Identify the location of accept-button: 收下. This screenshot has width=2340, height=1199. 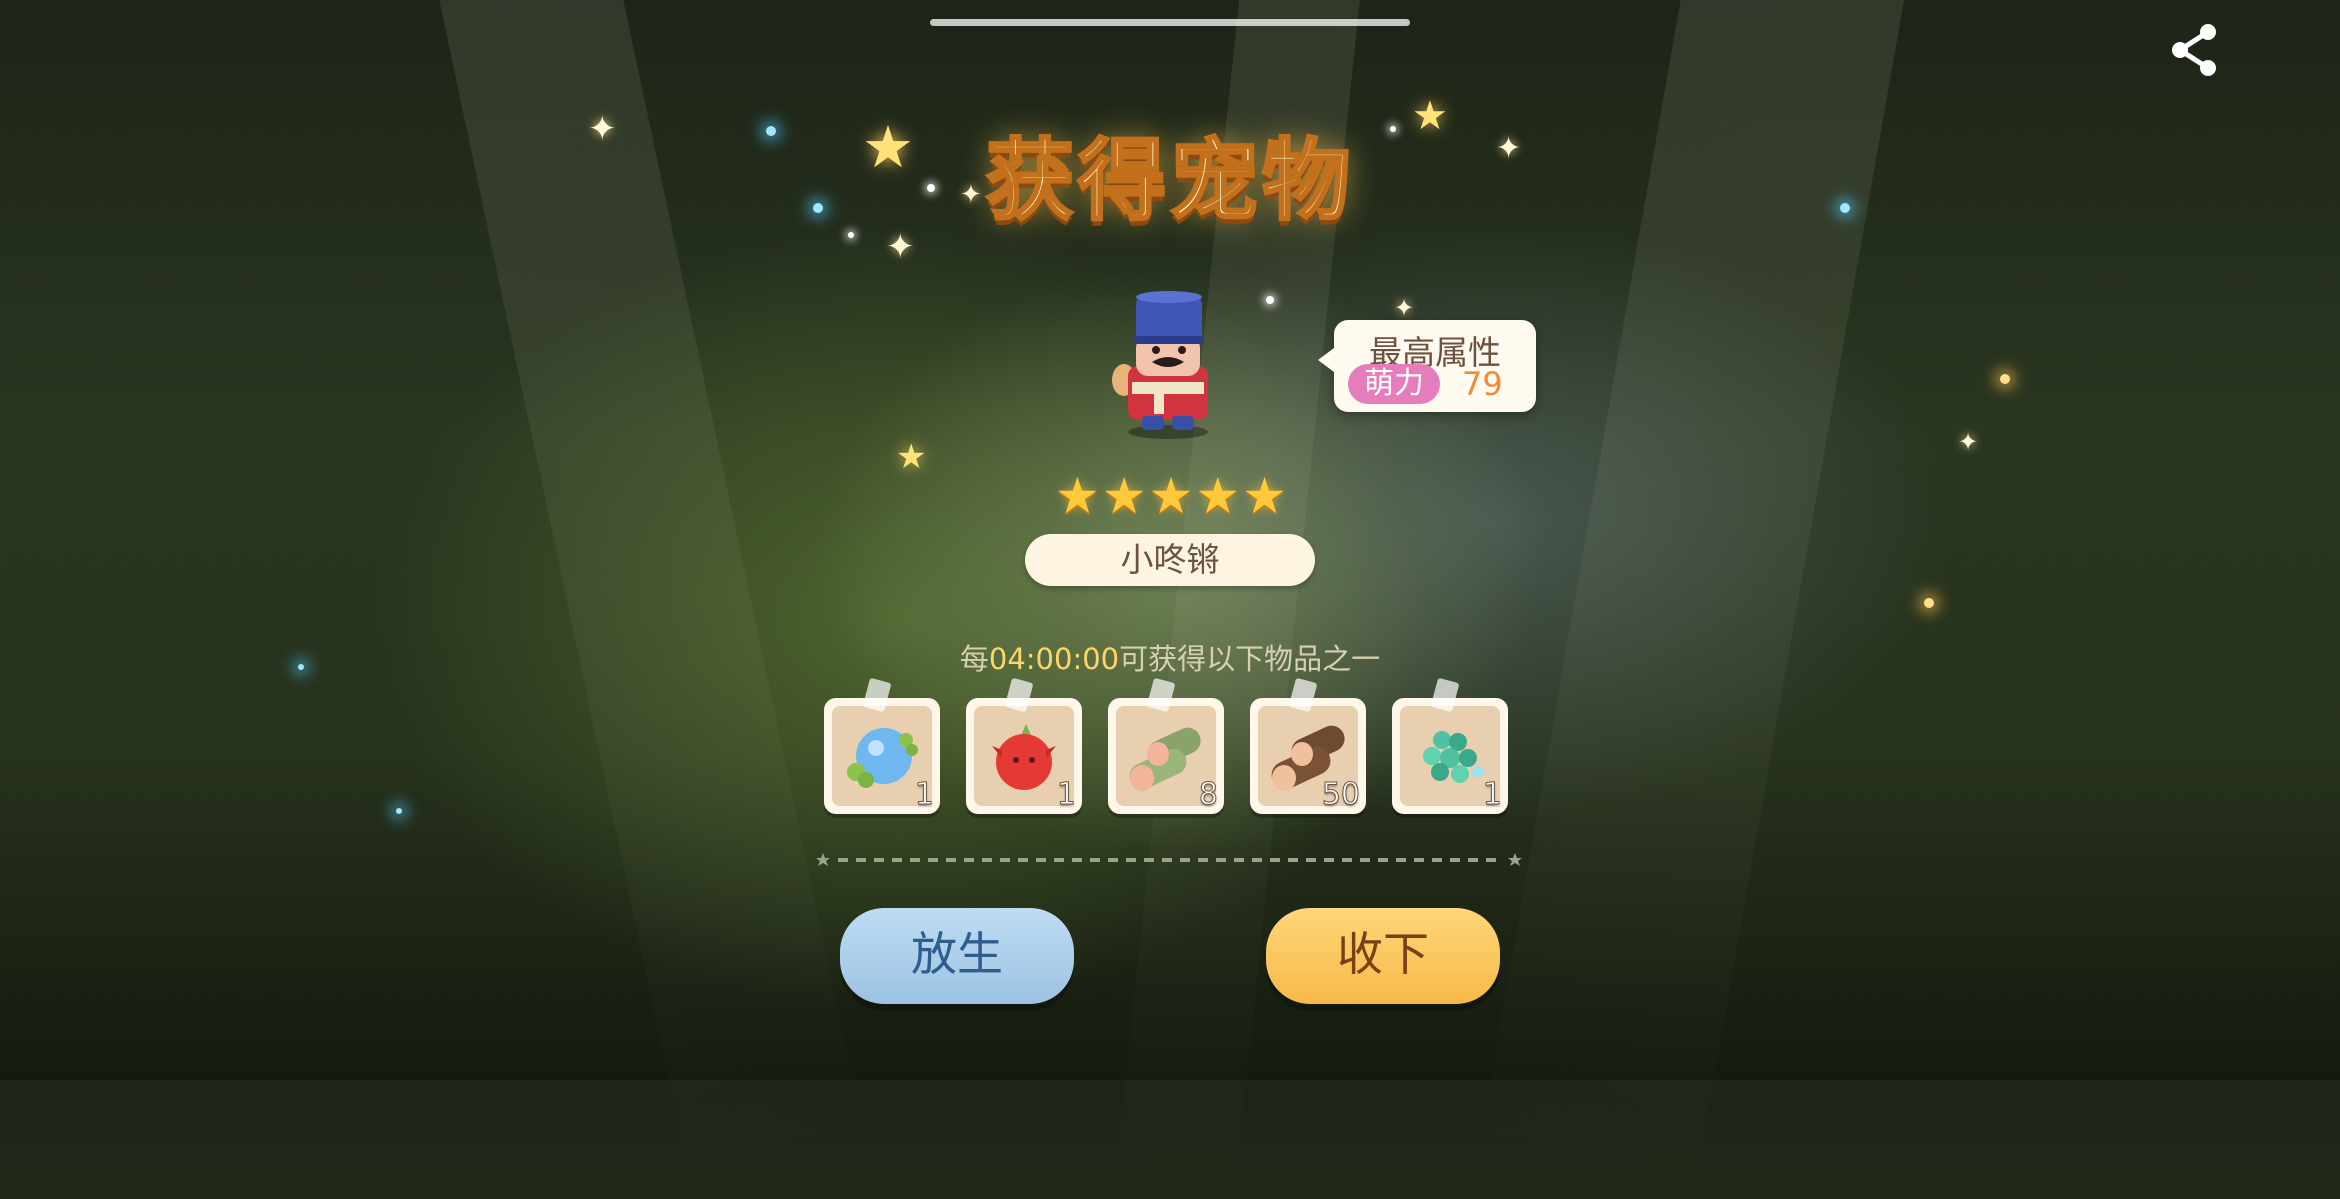
(1383, 956).